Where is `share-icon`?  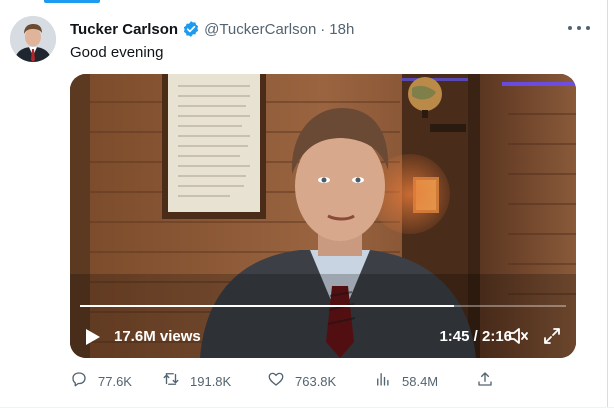 share-icon is located at coordinates (485, 381).